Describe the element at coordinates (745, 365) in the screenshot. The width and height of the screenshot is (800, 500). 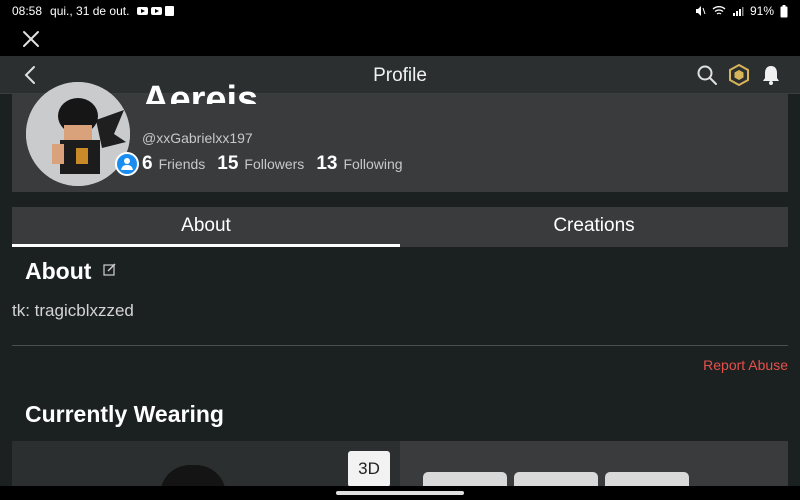
I see `report-abuse-link: Report Abuse` at that location.